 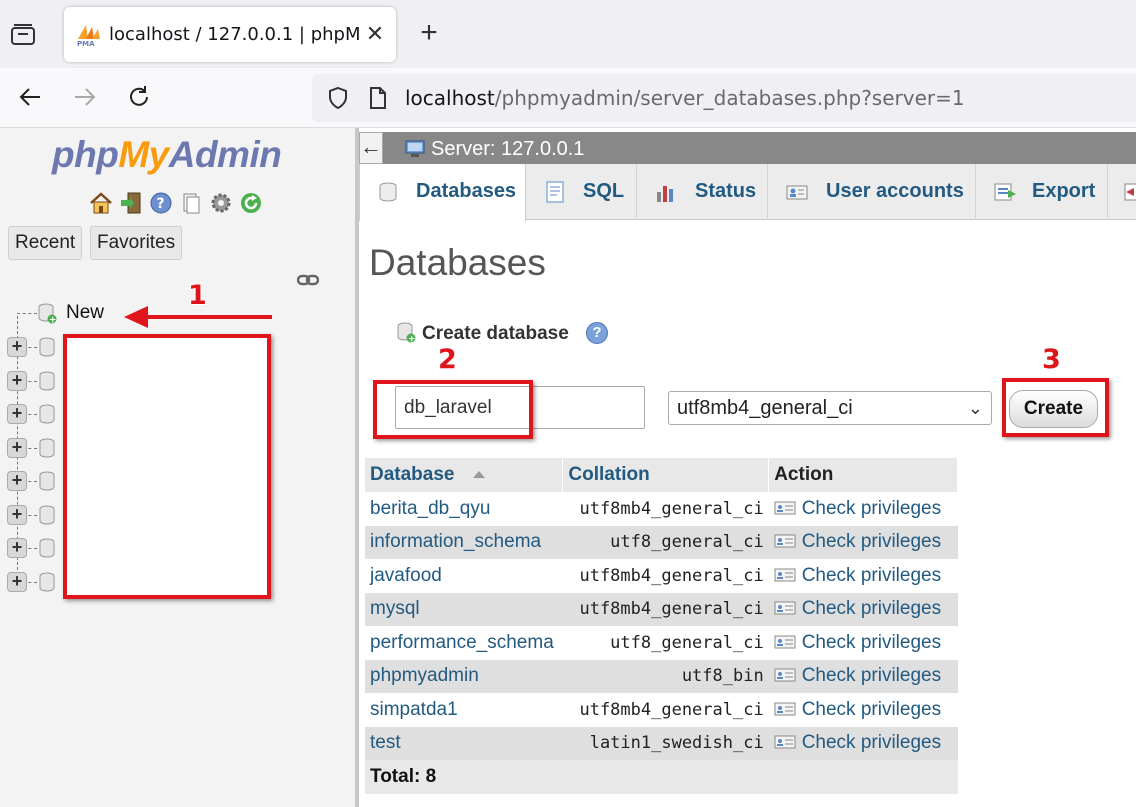 I want to click on table-row: mysql utf8mb4_general_ci Check privileges, so click(x=661, y=609).